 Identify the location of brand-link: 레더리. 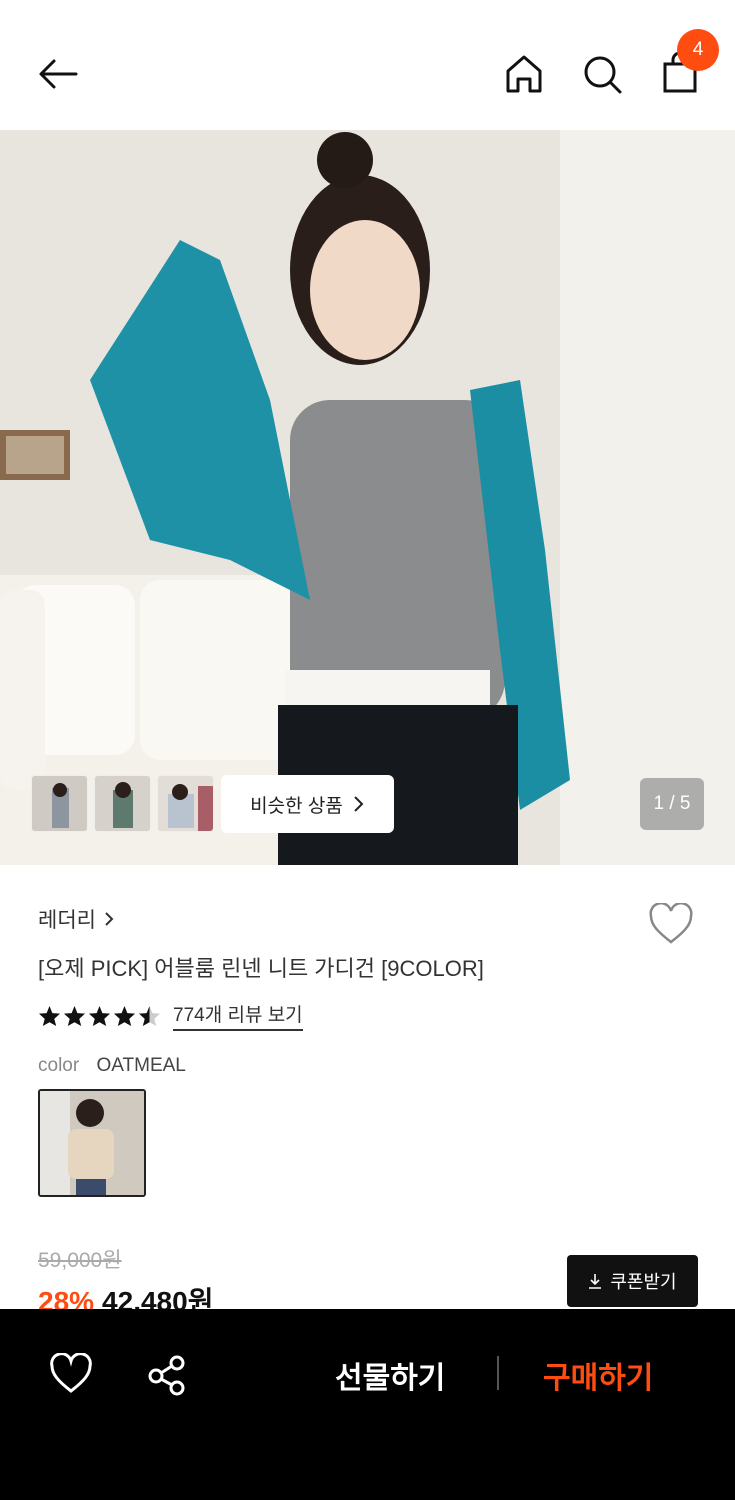
(76, 919).